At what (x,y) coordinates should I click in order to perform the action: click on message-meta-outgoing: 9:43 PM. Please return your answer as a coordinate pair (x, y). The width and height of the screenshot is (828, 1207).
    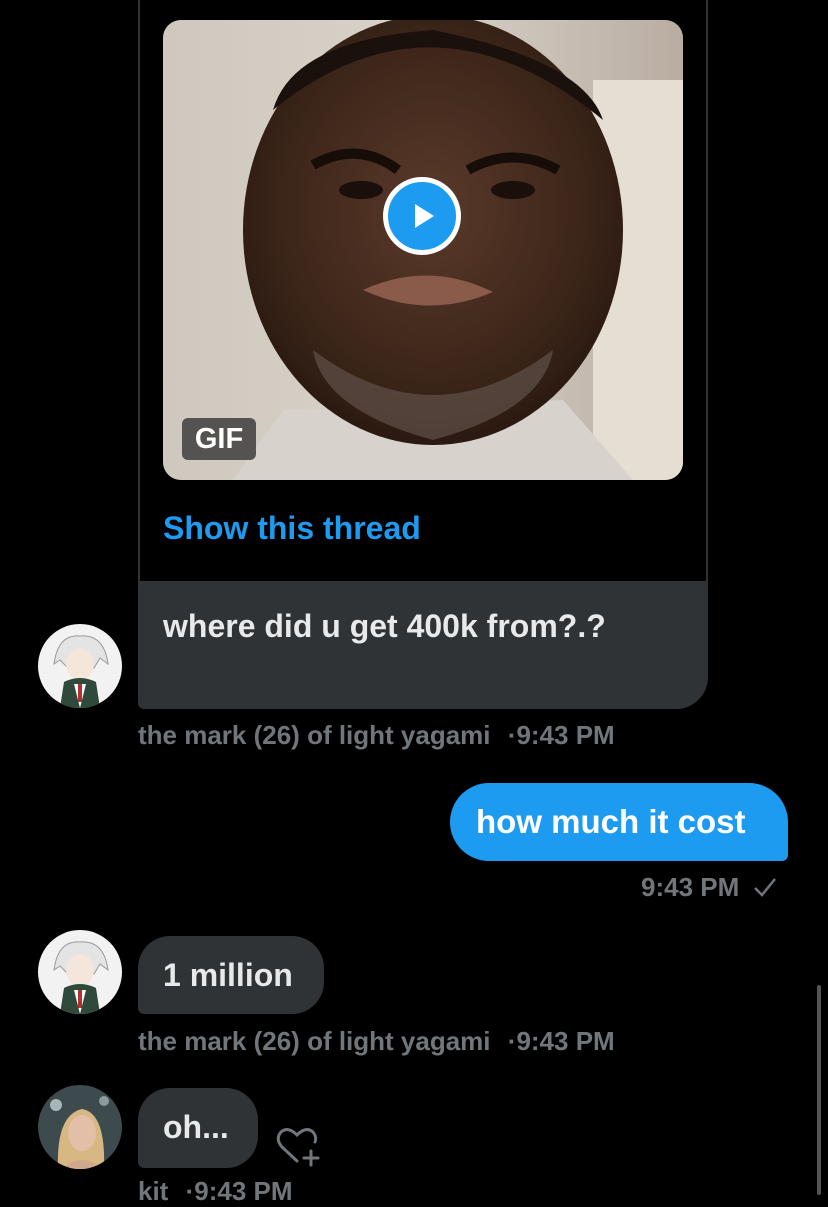
    Looking at the image, I should click on (709, 887).